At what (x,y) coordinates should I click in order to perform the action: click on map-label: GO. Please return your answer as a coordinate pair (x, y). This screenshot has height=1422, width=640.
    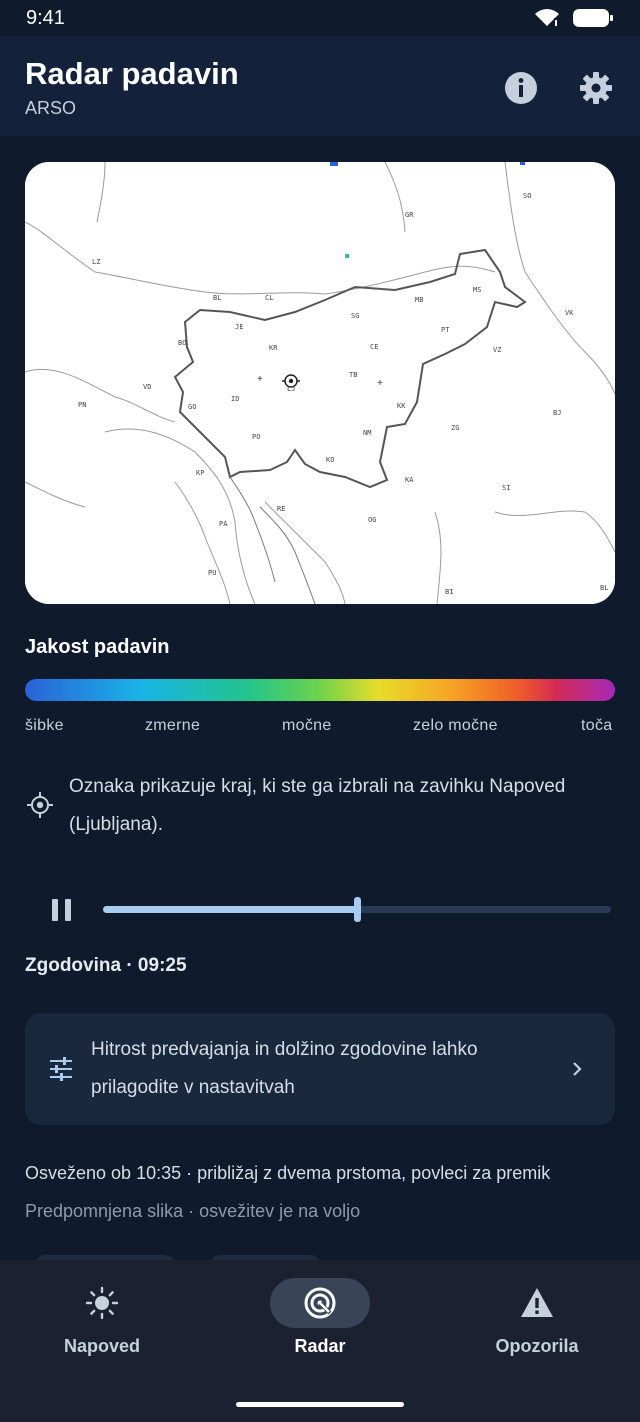
    Looking at the image, I should click on (192, 407).